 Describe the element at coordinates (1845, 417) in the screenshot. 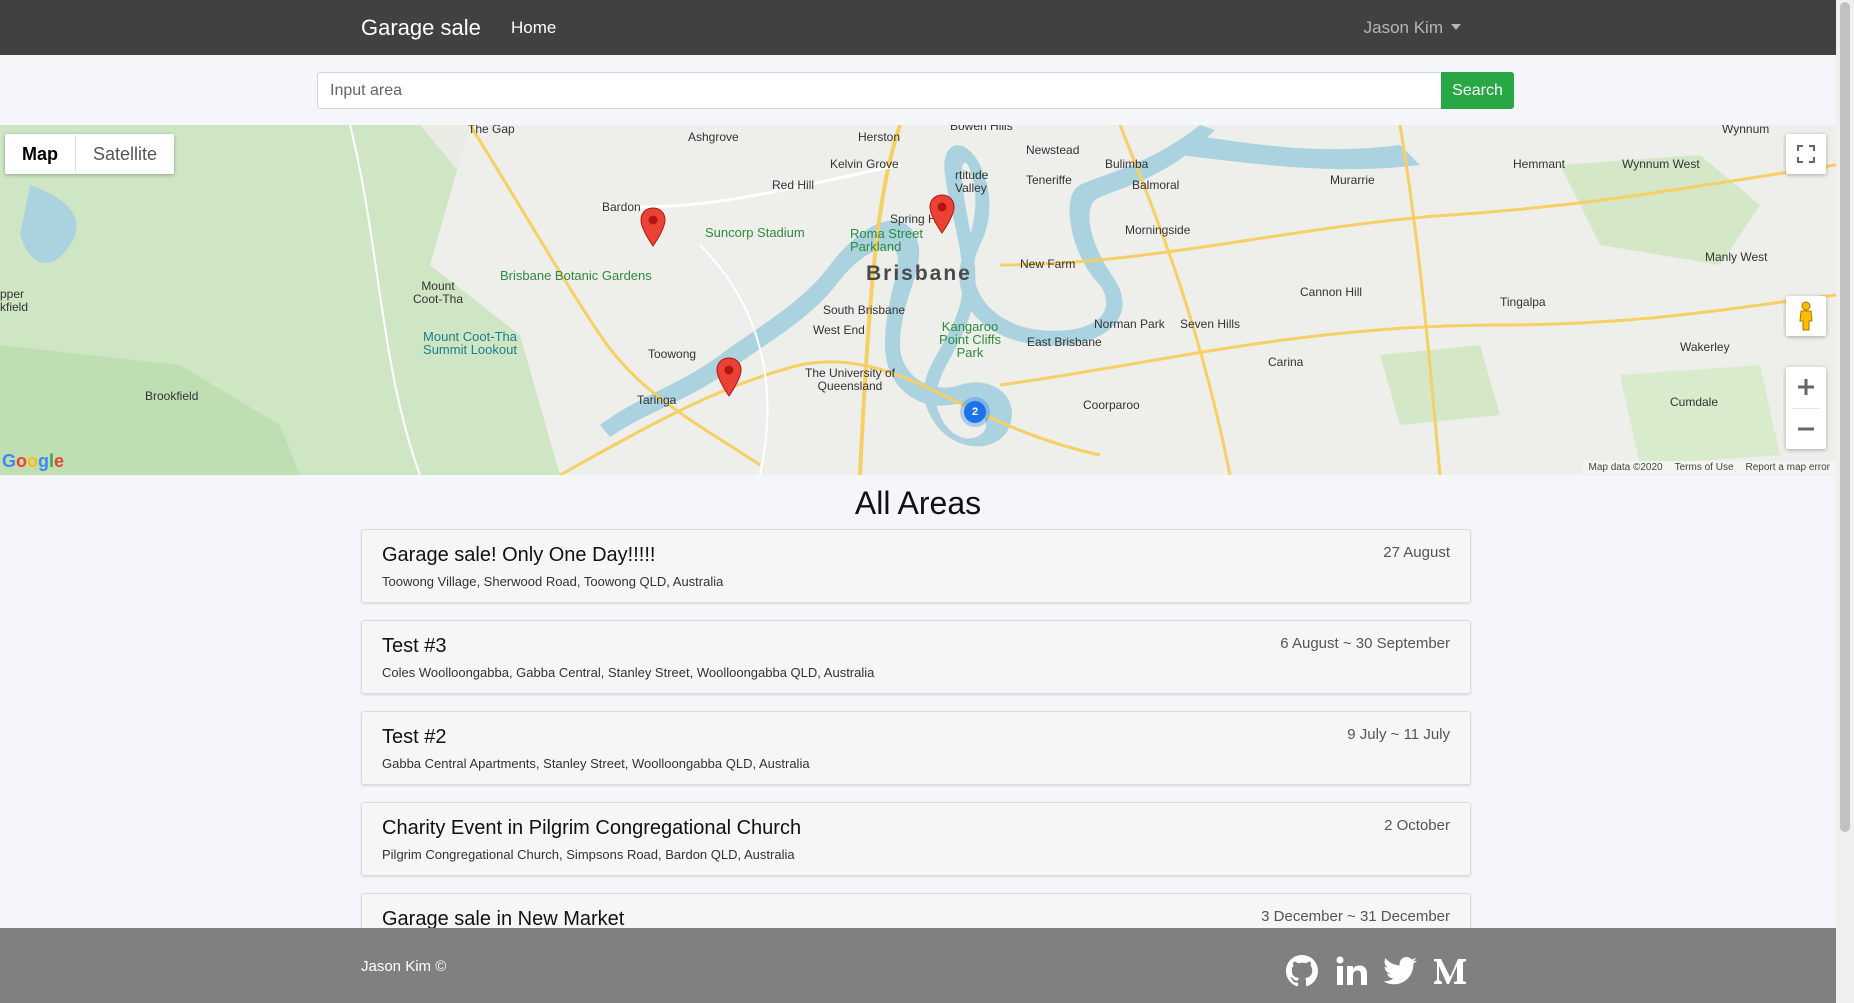

I see `scrollbar-thumb` at that location.